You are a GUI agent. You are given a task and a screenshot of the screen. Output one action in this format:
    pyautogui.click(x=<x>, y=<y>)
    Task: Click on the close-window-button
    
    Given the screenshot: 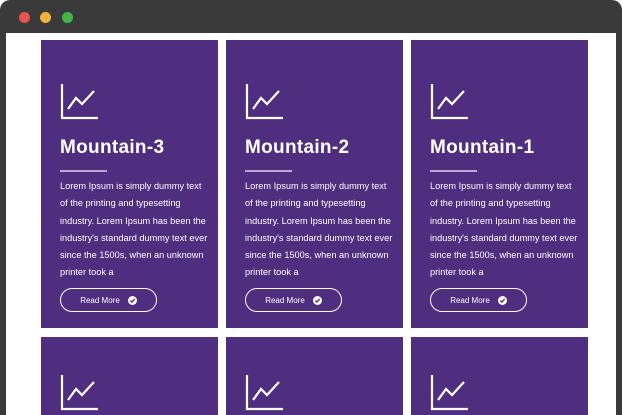 What is the action you would take?
    pyautogui.click(x=24, y=17)
    